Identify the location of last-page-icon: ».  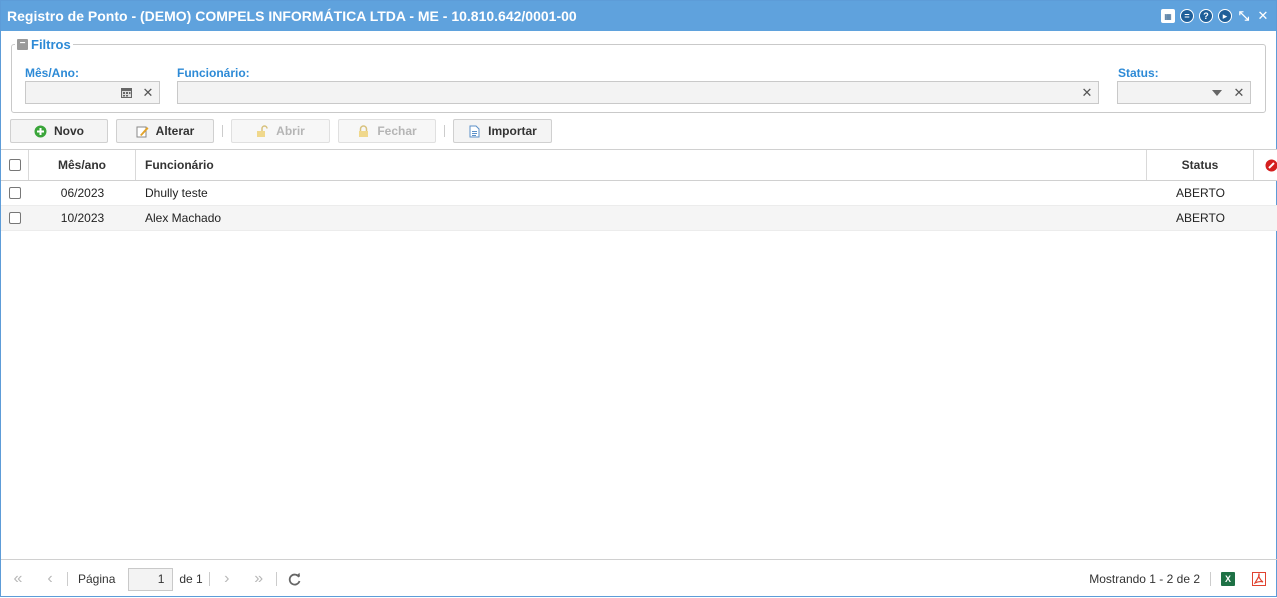
(259, 579).